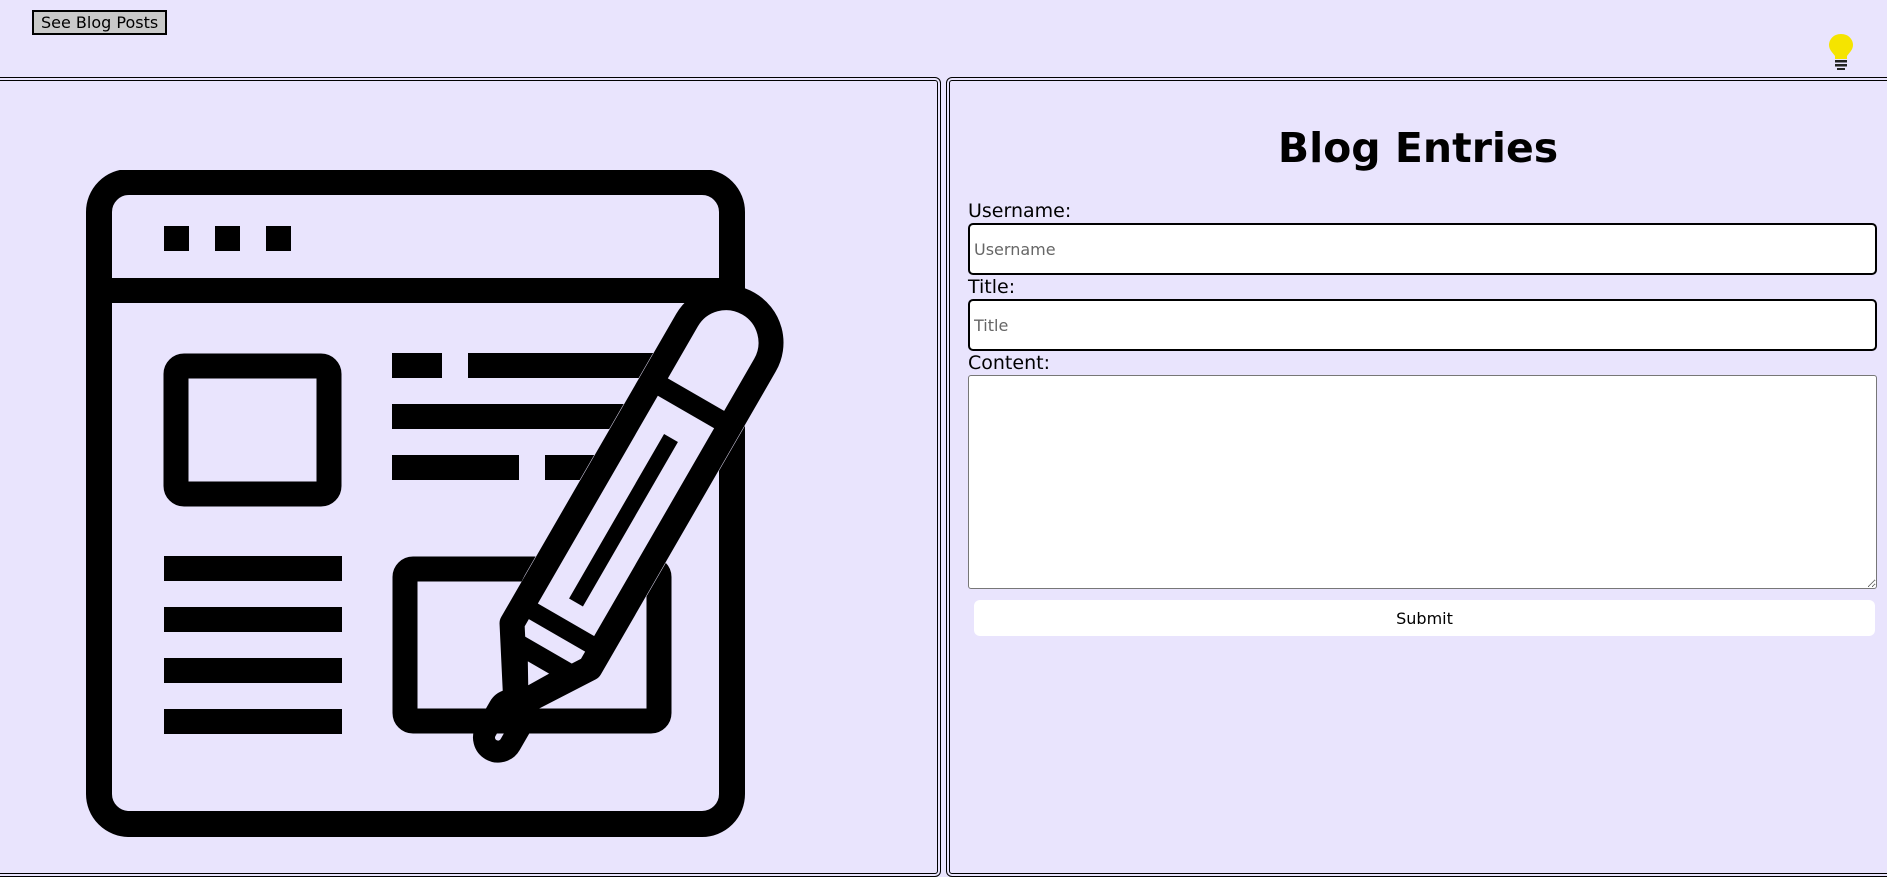 This screenshot has width=1887, height=877. What do you see at coordinates (1020, 211) in the screenshot?
I see `username-label: Username:` at bounding box center [1020, 211].